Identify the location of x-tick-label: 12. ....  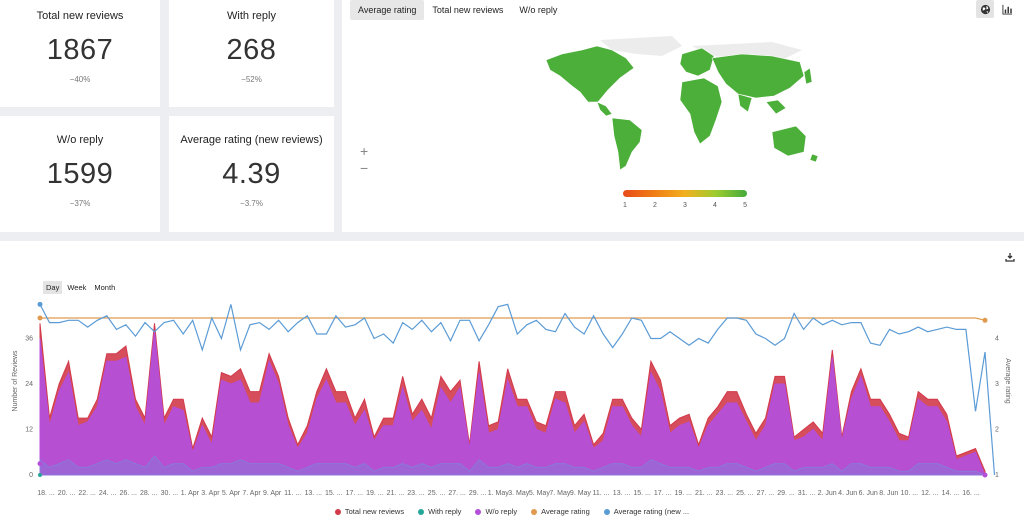
(930, 493).